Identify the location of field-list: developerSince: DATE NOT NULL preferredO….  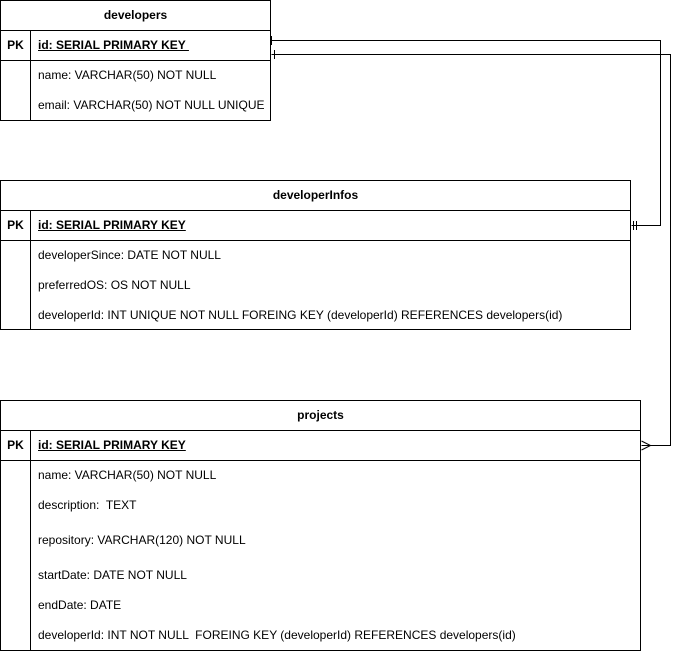
(315, 285).